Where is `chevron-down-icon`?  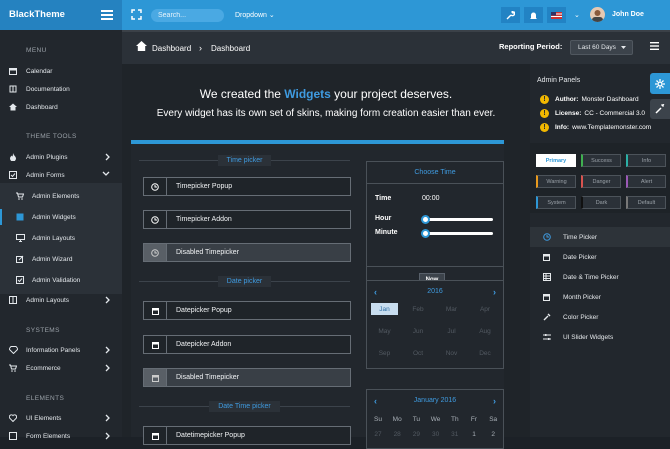 chevron-down-icon is located at coordinates (106, 173).